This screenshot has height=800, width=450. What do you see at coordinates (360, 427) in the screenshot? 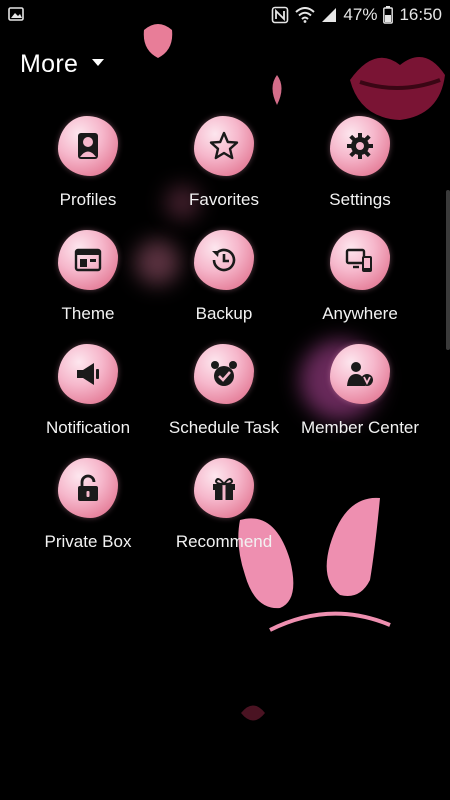
I see `app-label: Member Center` at bounding box center [360, 427].